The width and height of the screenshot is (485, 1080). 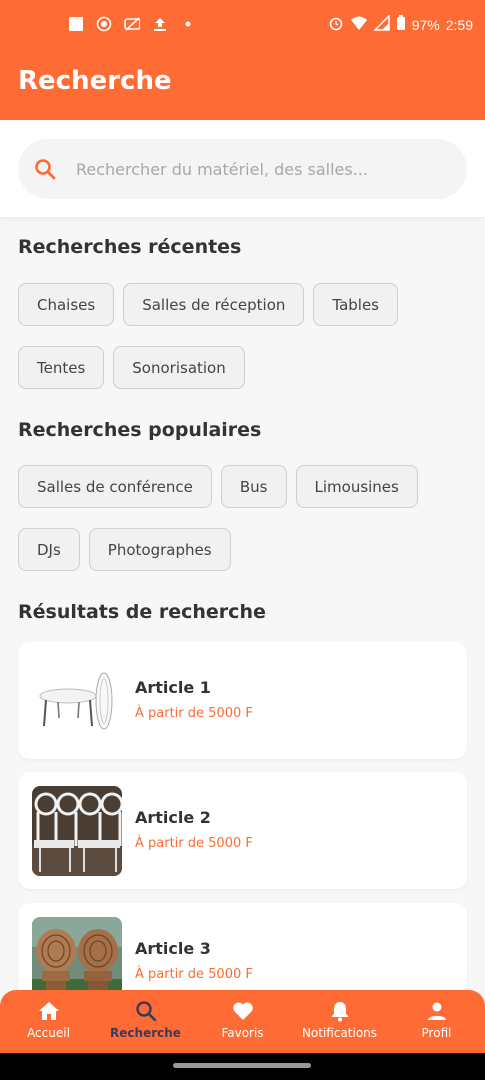 I want to click on system-navigation-bar, so click(x=242, y=1066).